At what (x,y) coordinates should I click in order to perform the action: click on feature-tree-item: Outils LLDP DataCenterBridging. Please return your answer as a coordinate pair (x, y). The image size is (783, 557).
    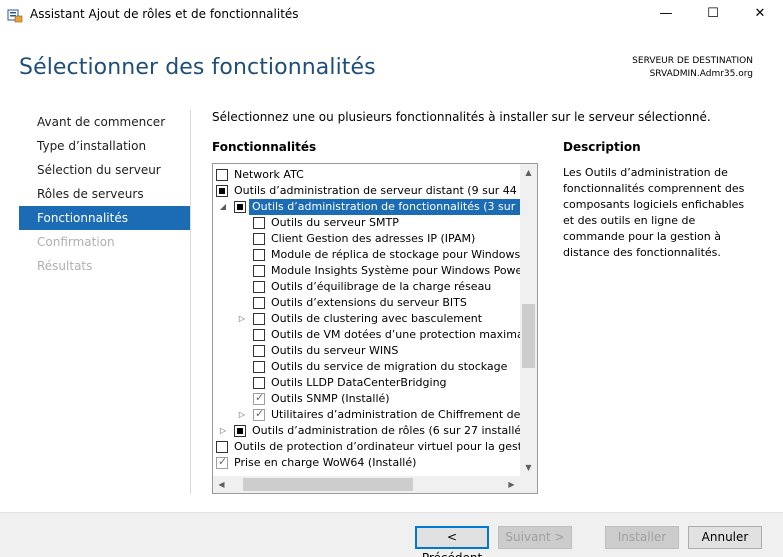
    Looking at the image, I should click on (366, 383).